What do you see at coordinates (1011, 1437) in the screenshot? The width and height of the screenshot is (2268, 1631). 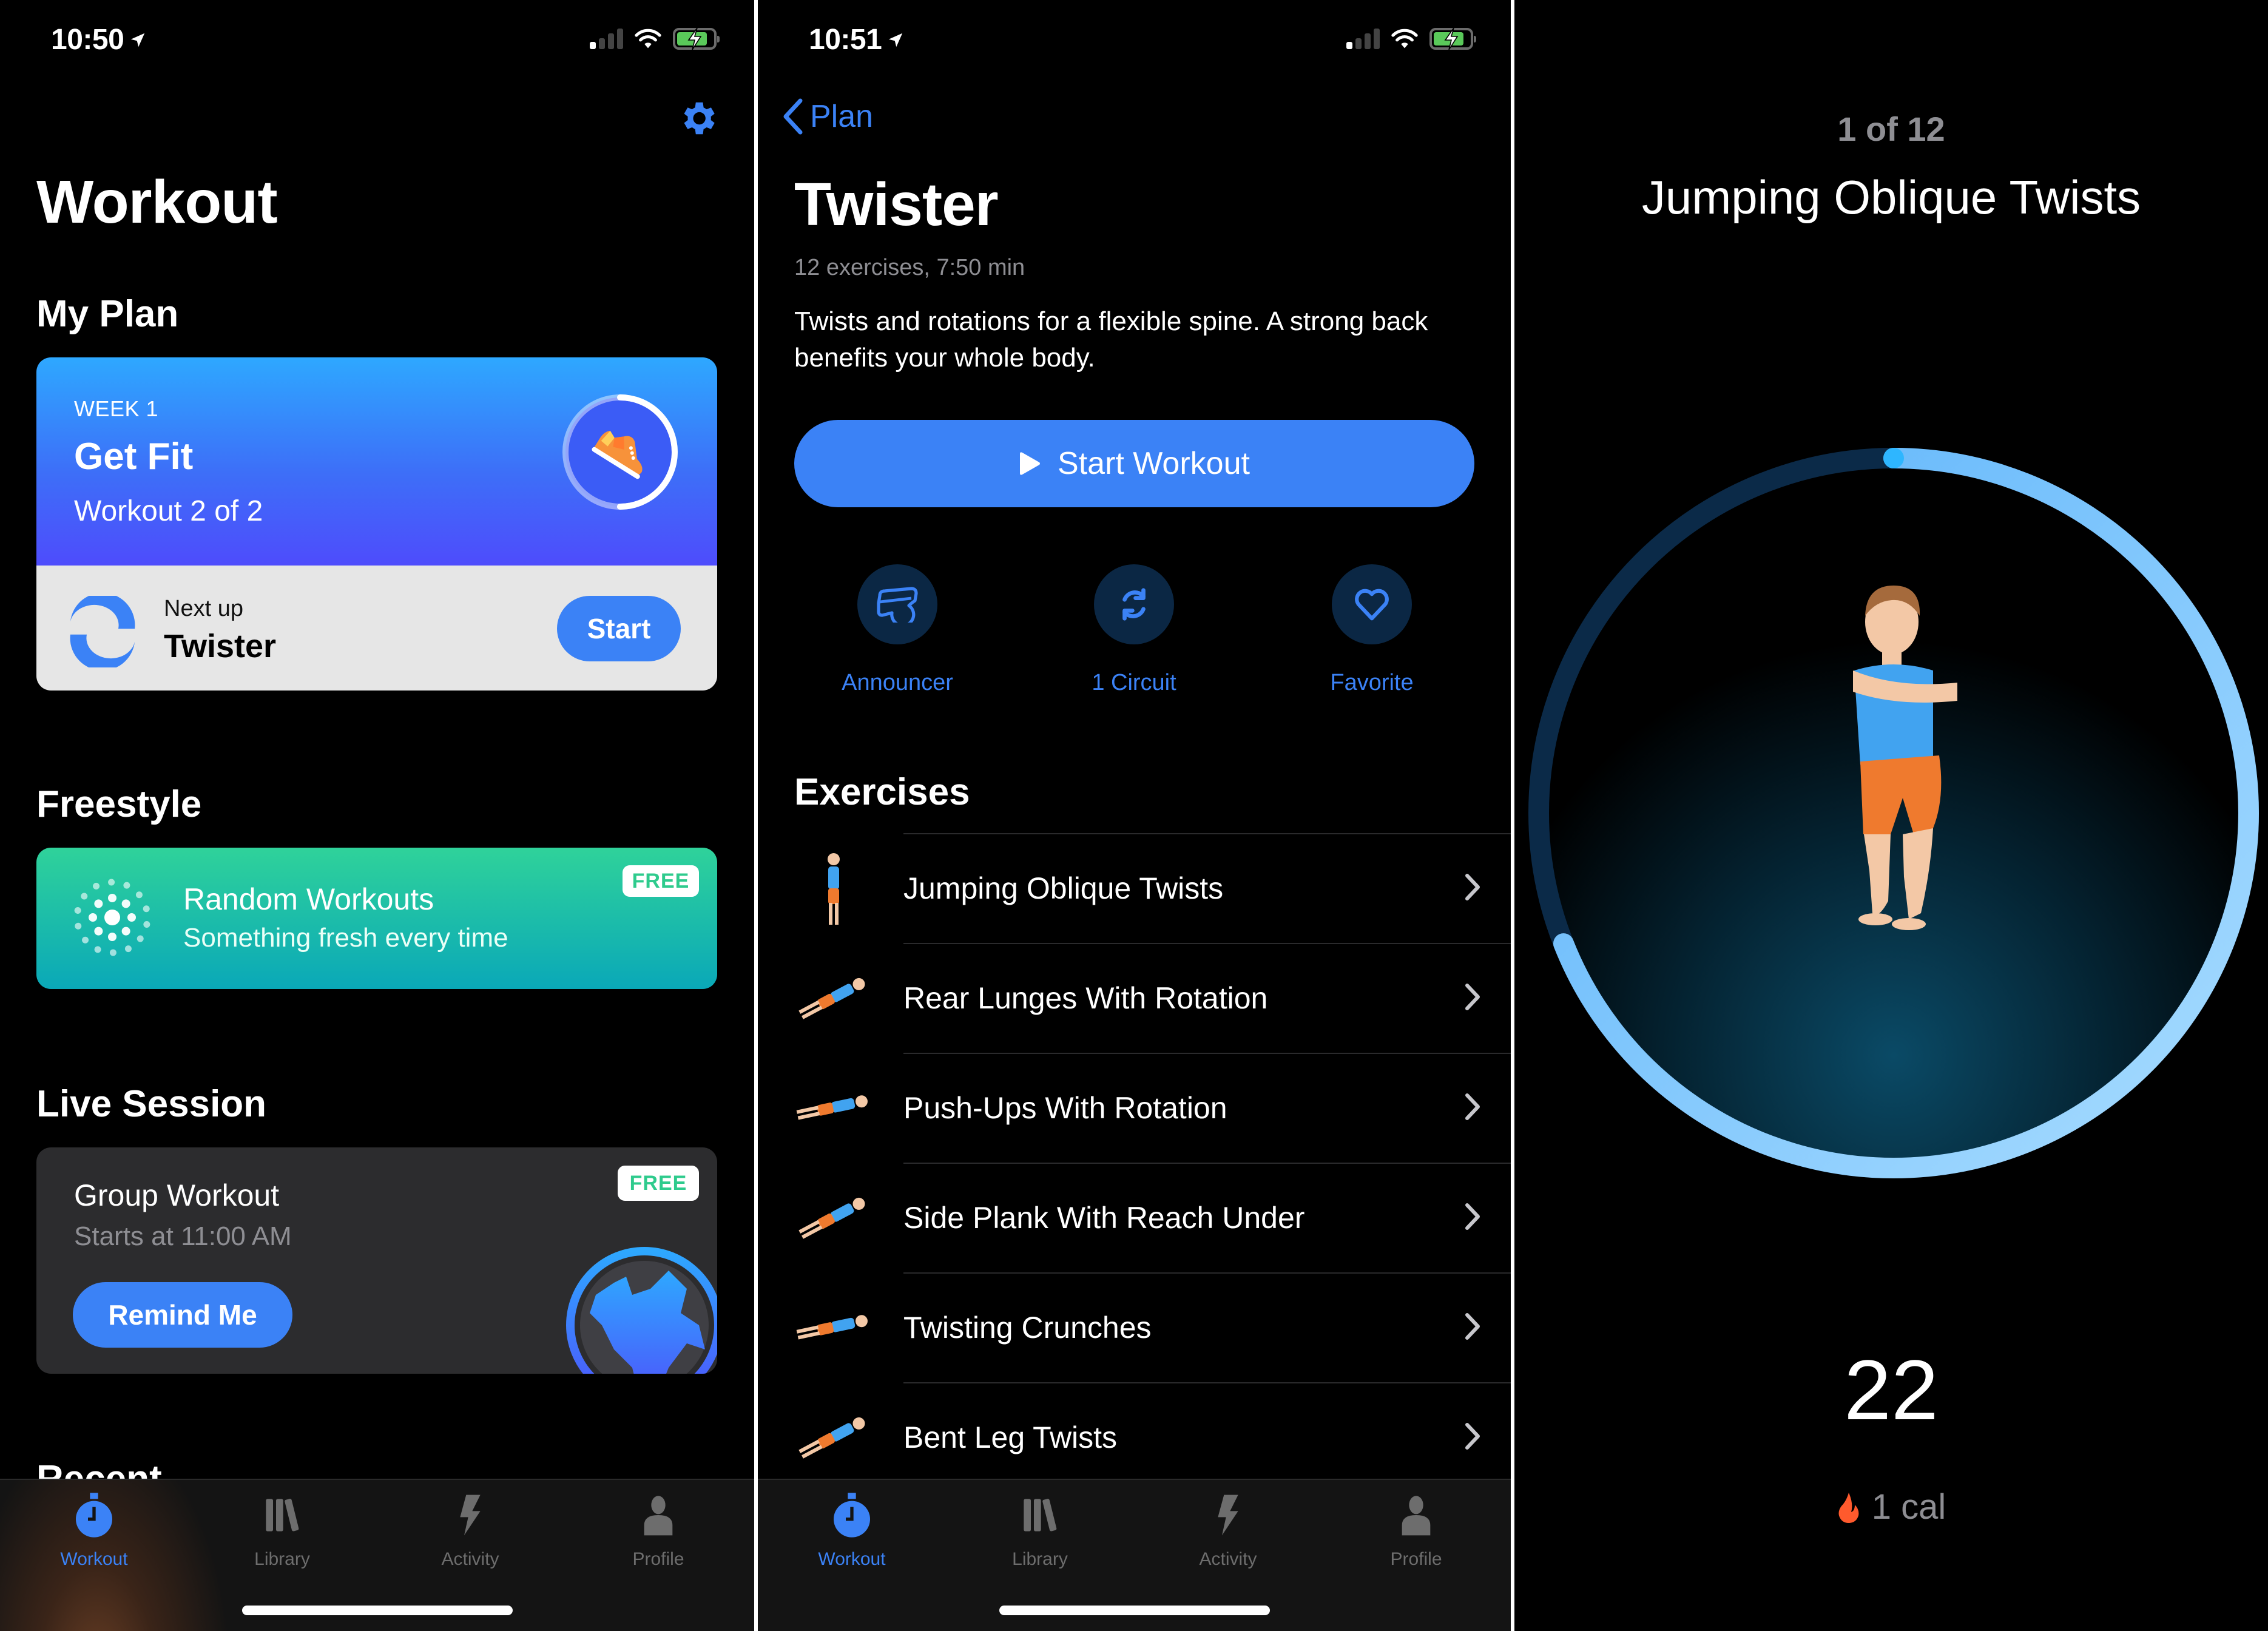 I see `exercise-name: Bent Leg Twists` at bounding box center [1011, 1437].